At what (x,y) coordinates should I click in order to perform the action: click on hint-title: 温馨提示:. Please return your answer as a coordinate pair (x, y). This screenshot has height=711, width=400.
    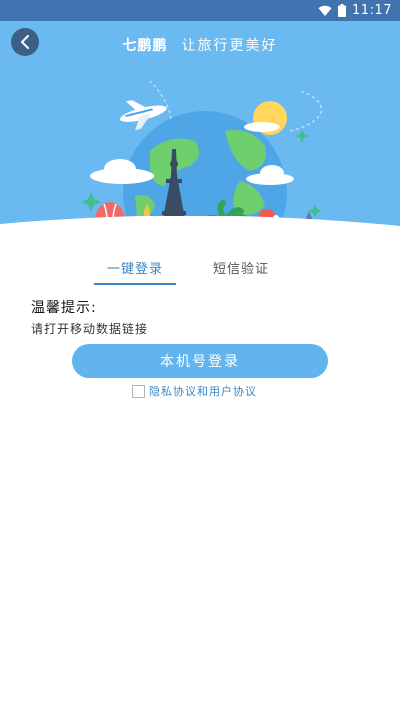
    Looking at the image, I should click on (64, 308).